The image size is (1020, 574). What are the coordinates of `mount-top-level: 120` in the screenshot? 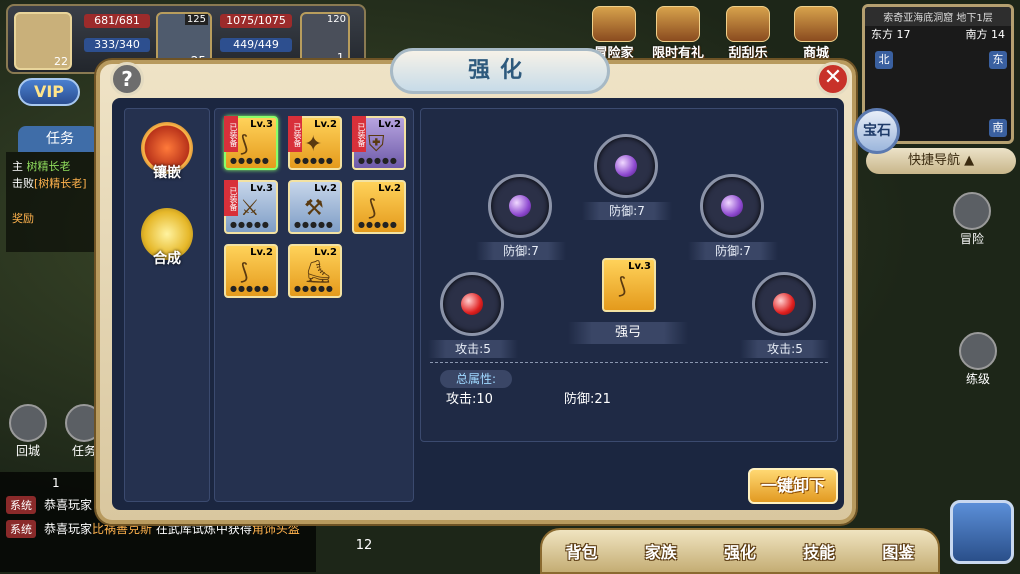 It's located at (336, 19).